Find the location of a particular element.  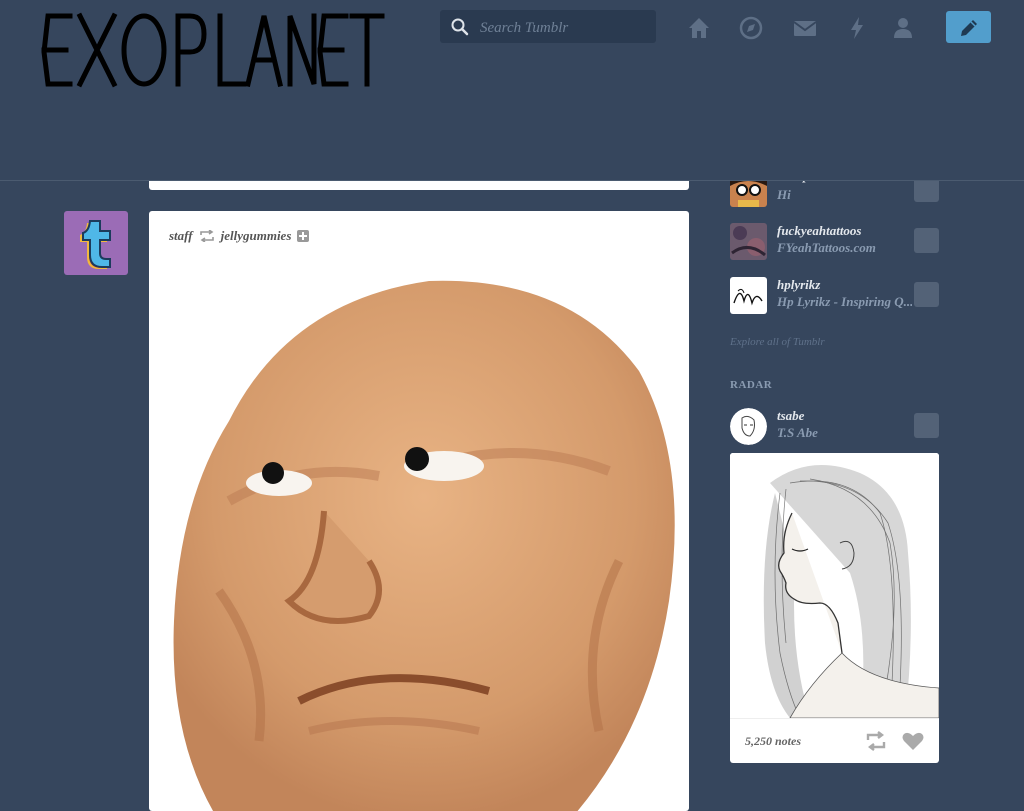

pencil-icon is located at coordinates (969, 28).